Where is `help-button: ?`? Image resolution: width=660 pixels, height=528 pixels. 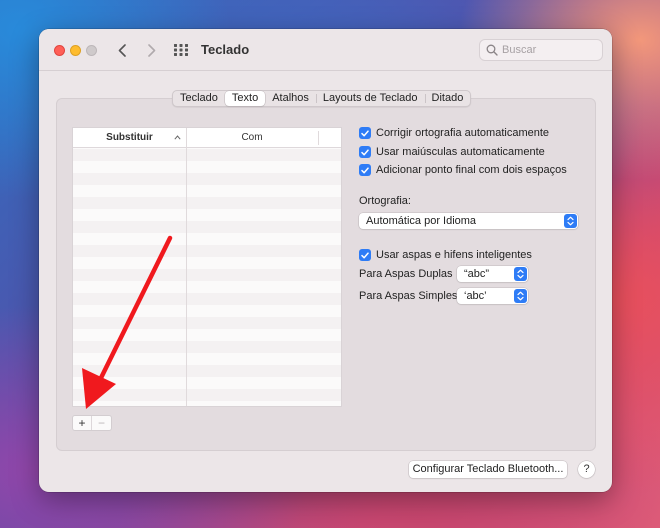 help-button: ? is located at coordinates (586, 469).